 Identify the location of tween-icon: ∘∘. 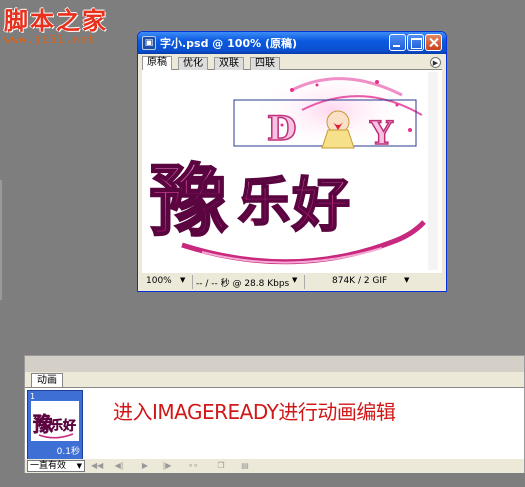
(193, 466).